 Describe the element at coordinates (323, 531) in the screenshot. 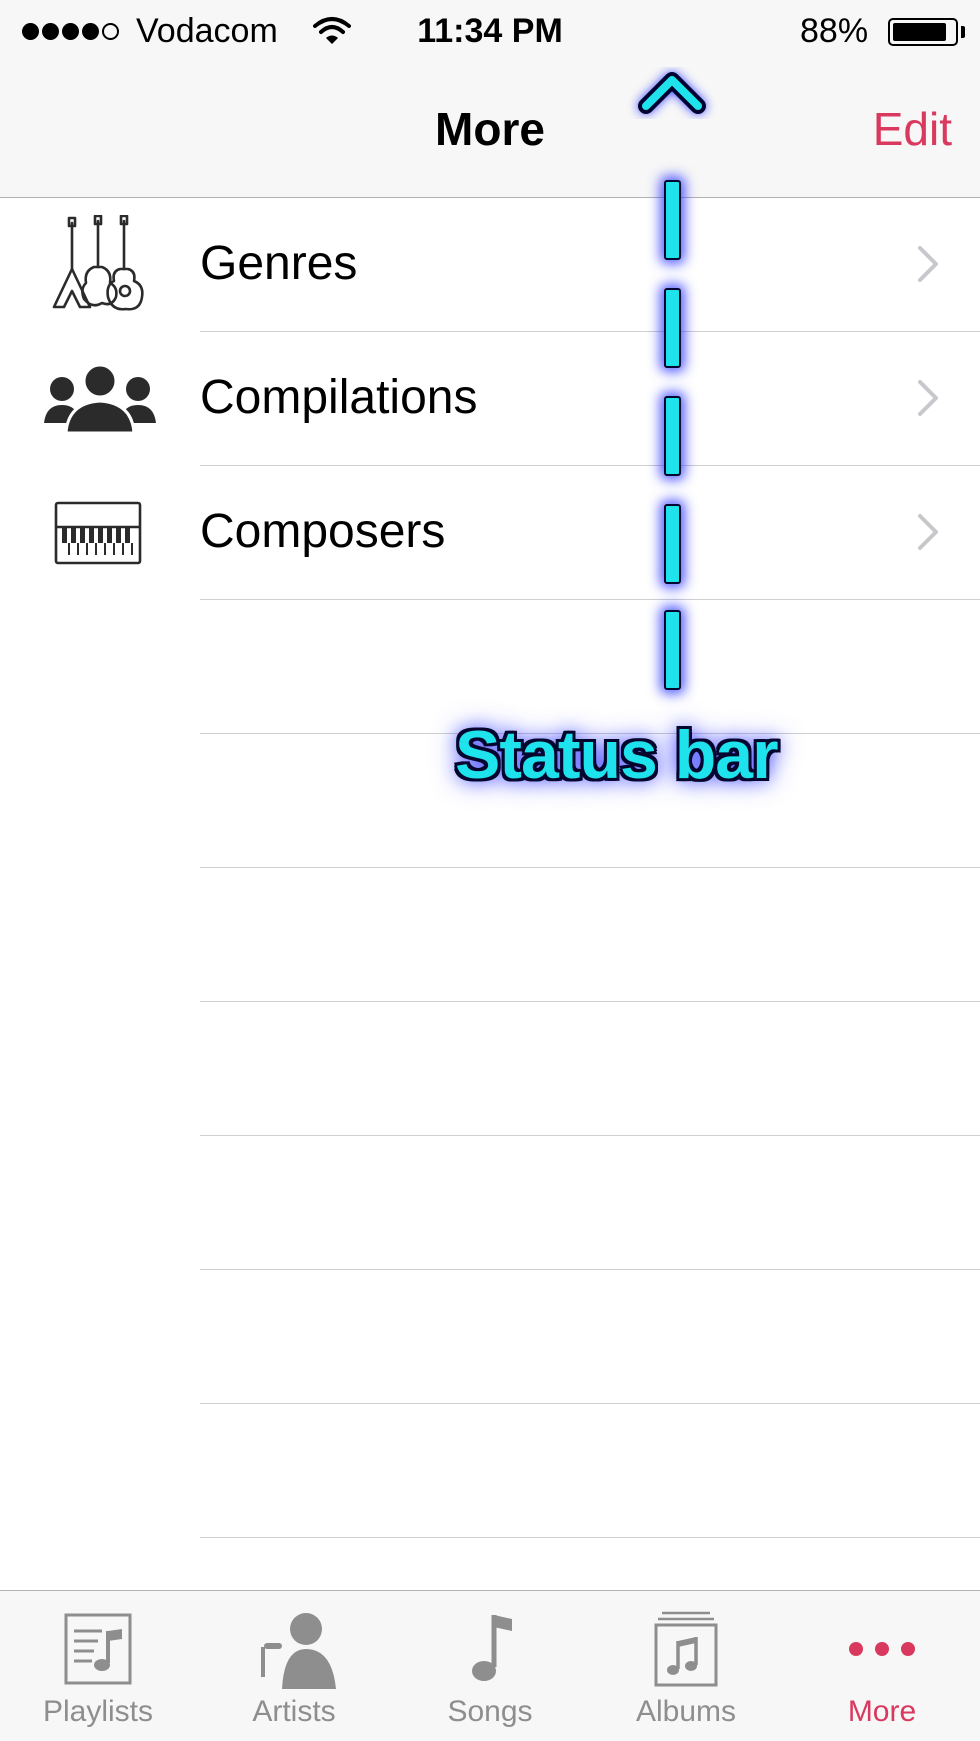

I see `list-item-label: Composers` at that location.